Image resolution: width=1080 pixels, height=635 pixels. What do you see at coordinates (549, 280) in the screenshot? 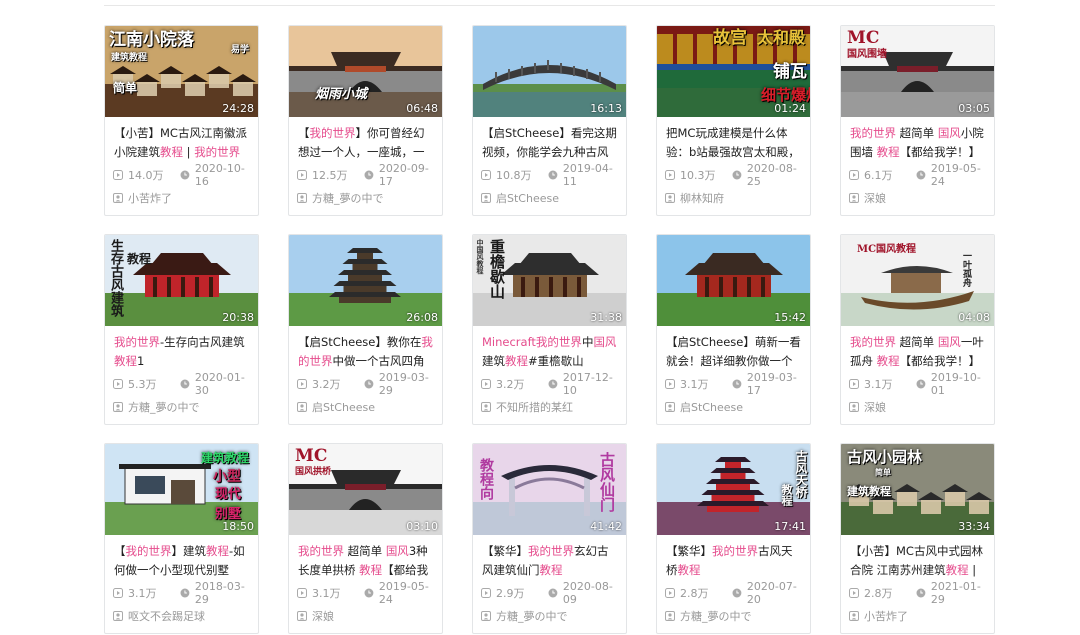
I see `video-thumbnail: 31:38 重檐歇山 中国风教程` at bounding box center [549, 280].